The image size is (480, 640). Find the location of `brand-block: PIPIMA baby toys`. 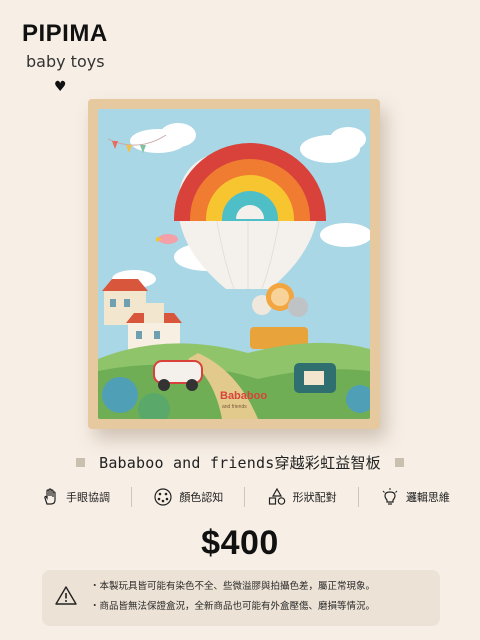

brand-block: PIPIMA baby toys is located at coordinates (65, 45).